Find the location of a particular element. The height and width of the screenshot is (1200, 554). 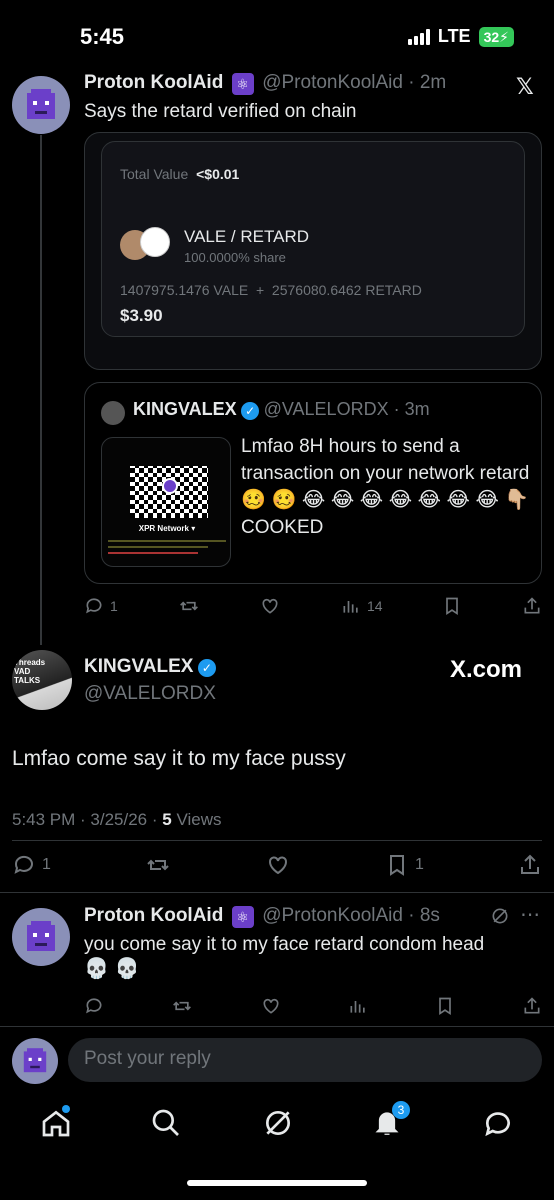

token-retard-icon is located at coordinates (155, 242).